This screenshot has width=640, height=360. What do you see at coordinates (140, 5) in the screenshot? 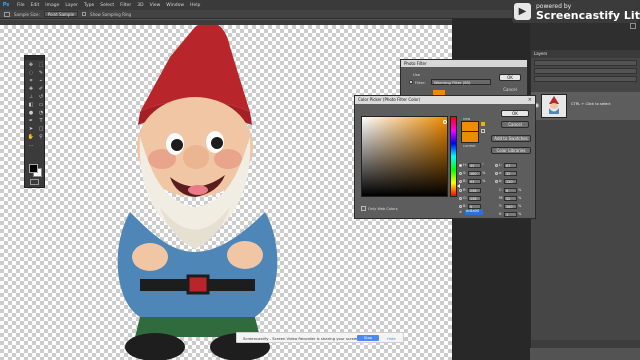
I see `menu-3d: 3D` at bounding box center [140, 5].